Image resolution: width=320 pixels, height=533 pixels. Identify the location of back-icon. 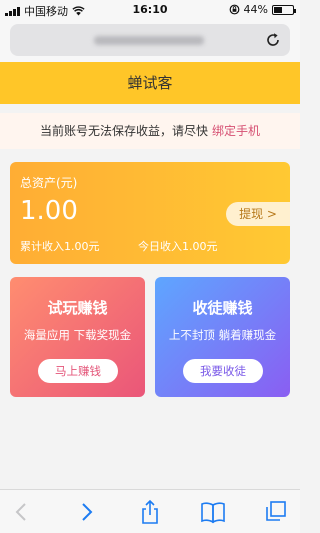
(22, 512).